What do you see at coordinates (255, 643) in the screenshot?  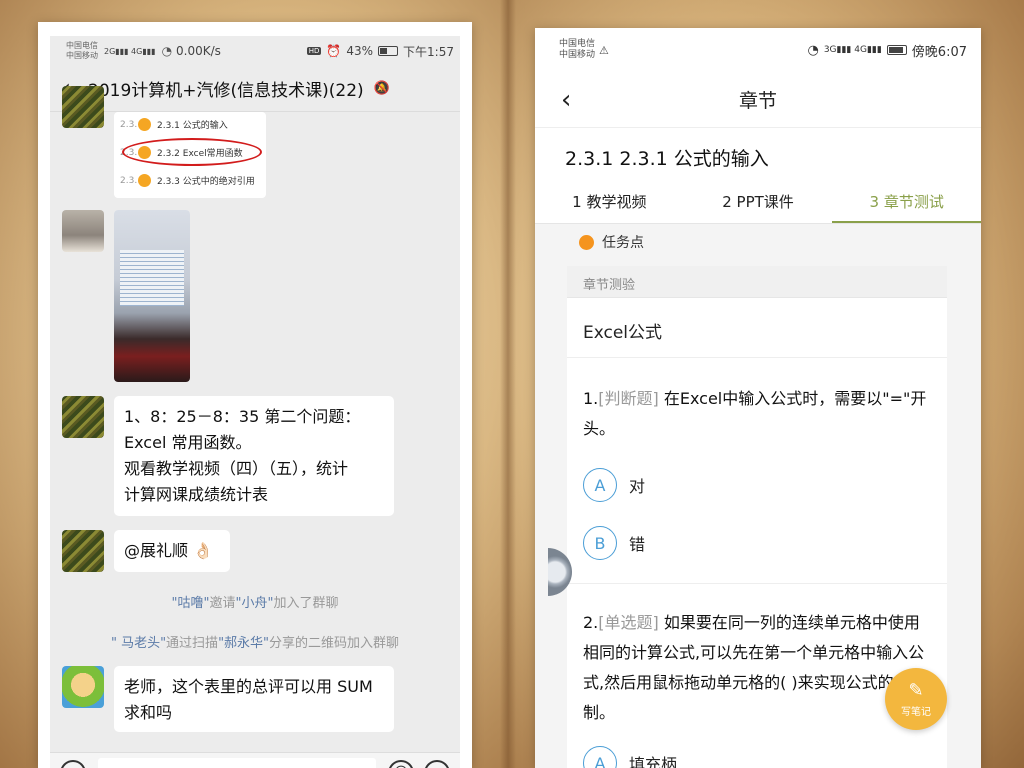 I see `system-message: " 马老头"通过扫描"郝永华"分享的二维码加入群聊` at bounding box center [255, 643].